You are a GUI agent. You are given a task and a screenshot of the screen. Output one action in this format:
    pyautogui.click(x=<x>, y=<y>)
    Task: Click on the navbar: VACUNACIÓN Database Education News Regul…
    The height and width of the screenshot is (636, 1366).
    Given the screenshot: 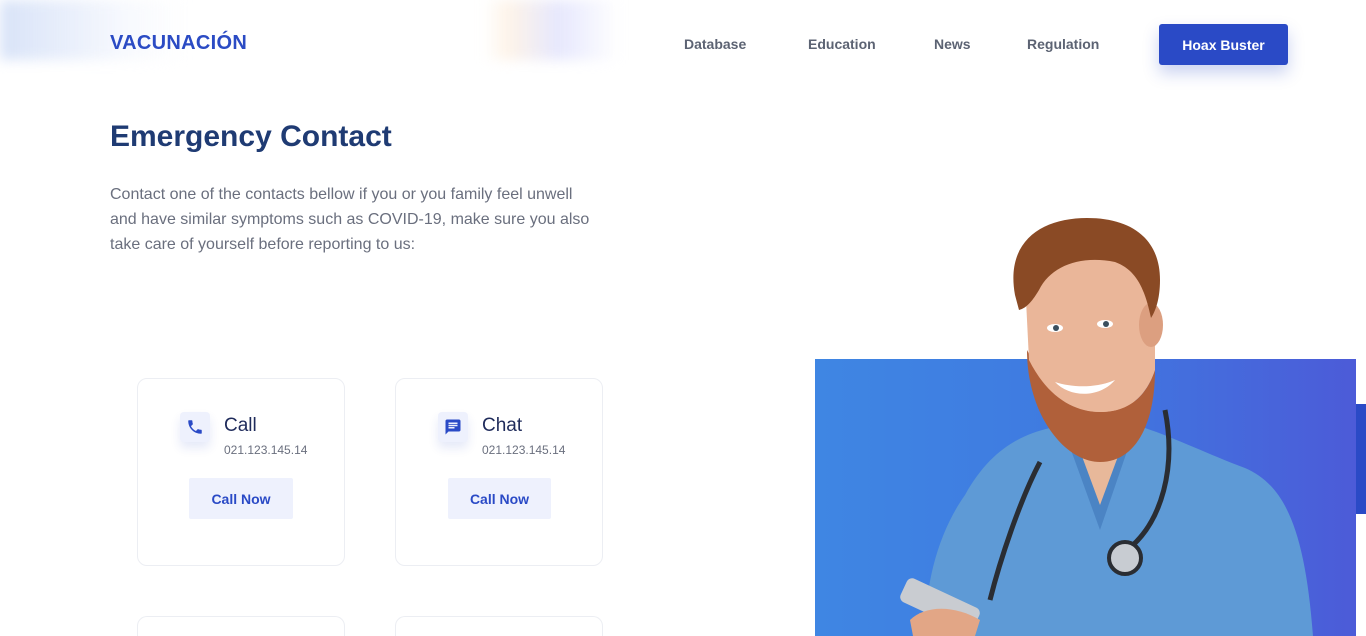 What is the action you would take?
    pyautogui.click(x=683, y=44)
    